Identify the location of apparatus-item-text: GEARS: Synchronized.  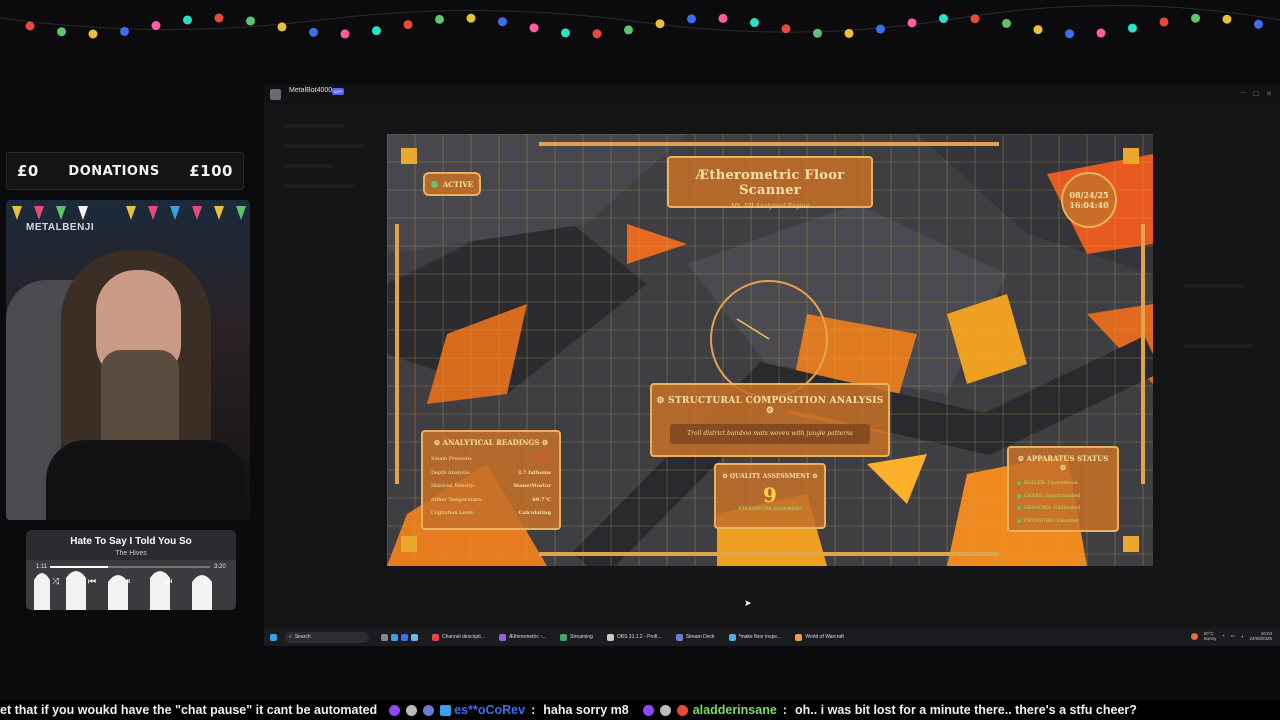
(1052, 495).